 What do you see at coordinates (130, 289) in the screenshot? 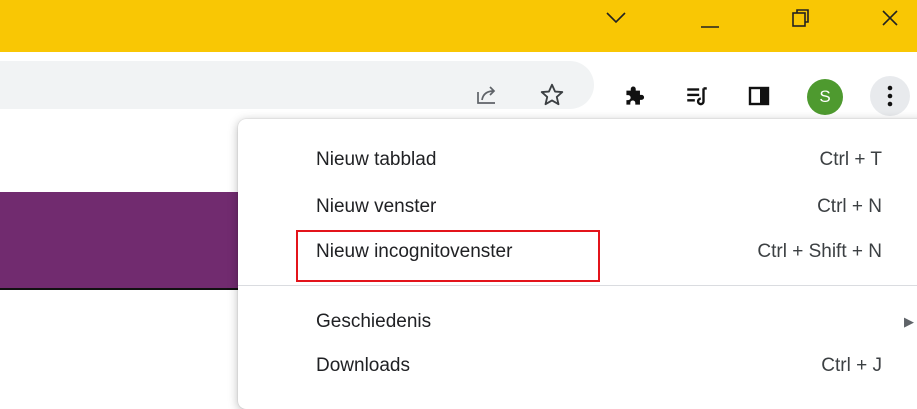
I see `page-divider` at bounding box center [130, 289].